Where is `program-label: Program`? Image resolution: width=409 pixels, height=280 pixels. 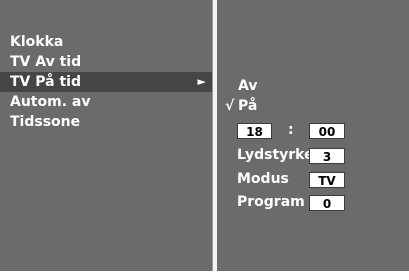 program-label: Program is located at coordinates (271, 202).